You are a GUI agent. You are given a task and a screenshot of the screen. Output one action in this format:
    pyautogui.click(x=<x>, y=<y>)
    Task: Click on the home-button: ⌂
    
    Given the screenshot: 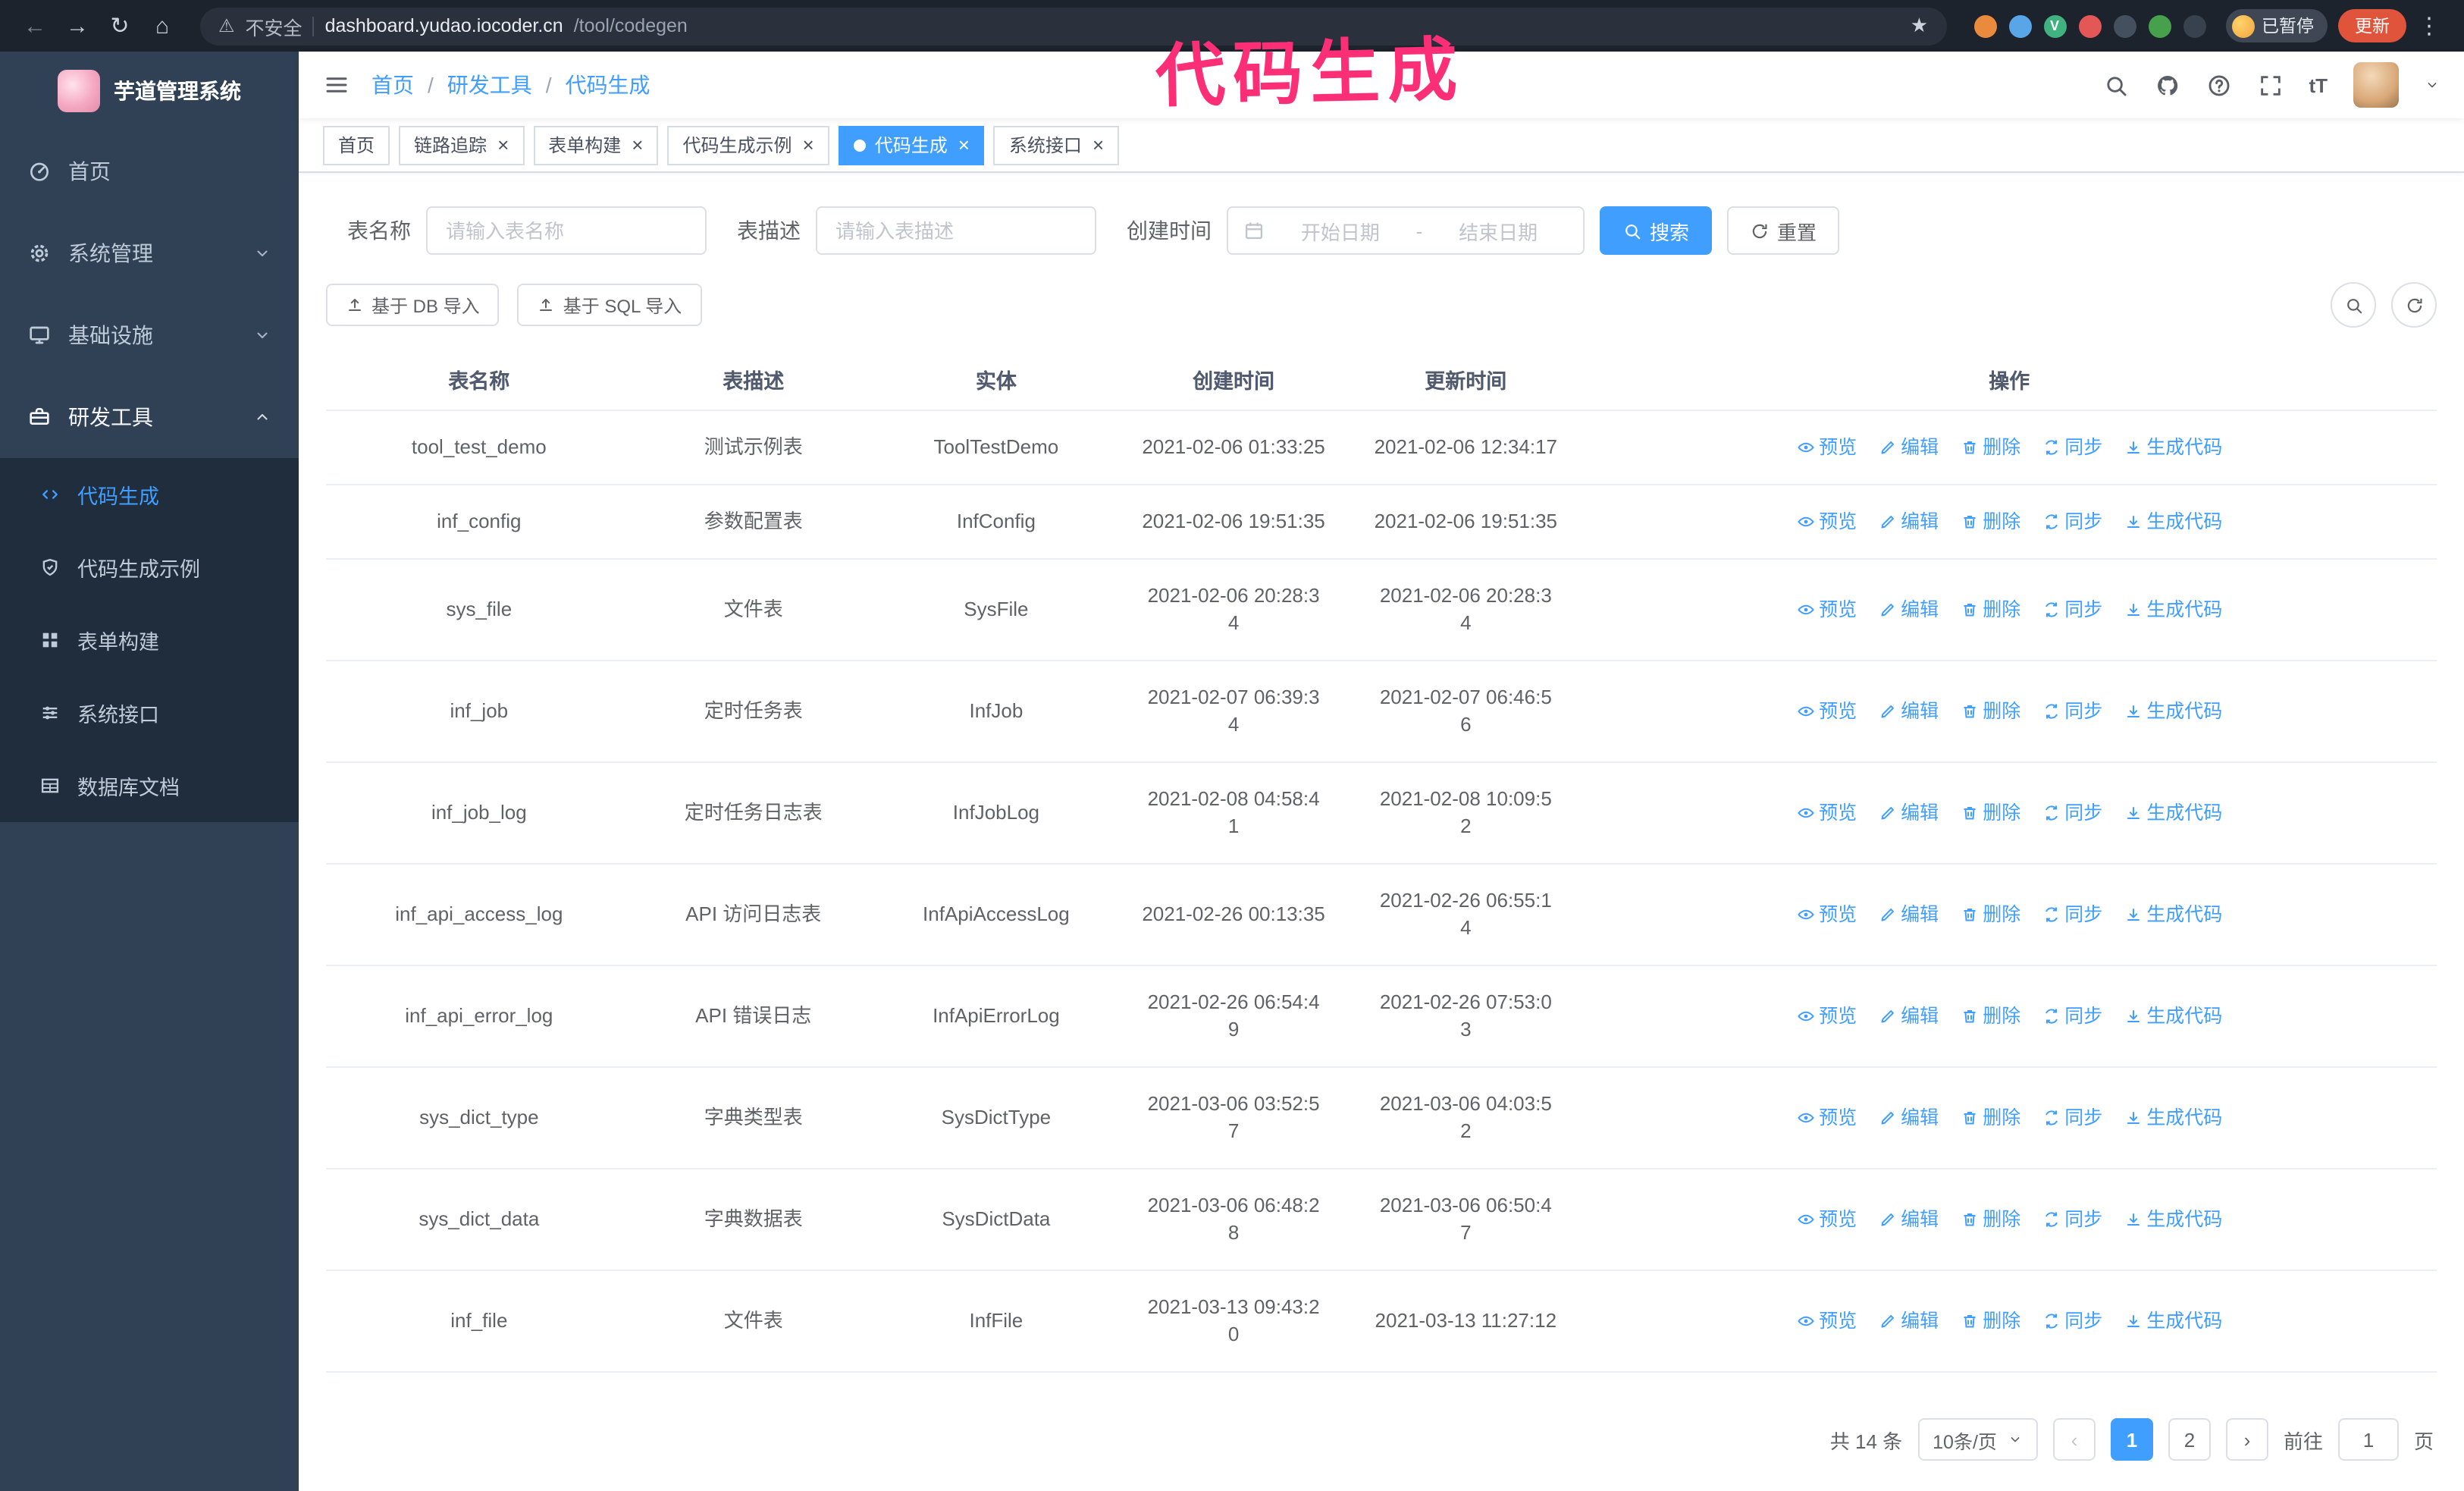 What is the action you would take?
    pyautogui.click(x=162, y=26)
    